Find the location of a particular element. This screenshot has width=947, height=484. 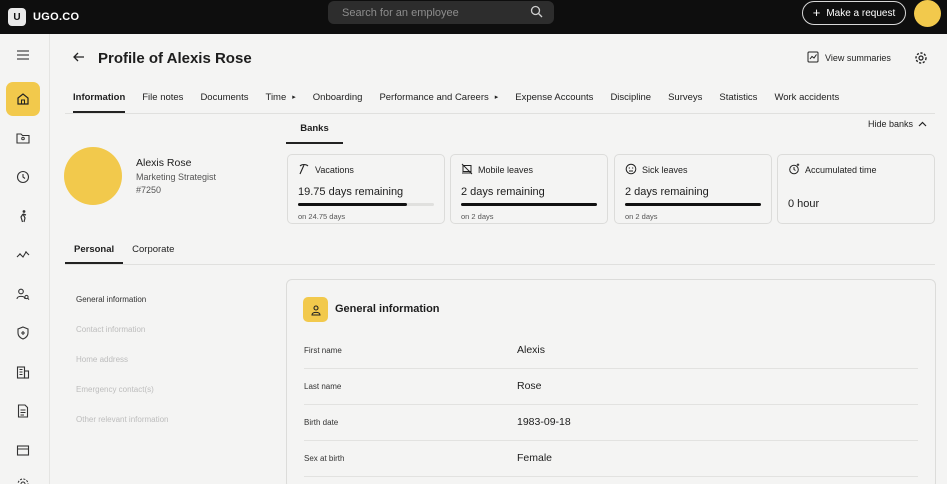

tab-performance-and-careers: Performance and Careers ▸ is located at coordinates (438, 97).